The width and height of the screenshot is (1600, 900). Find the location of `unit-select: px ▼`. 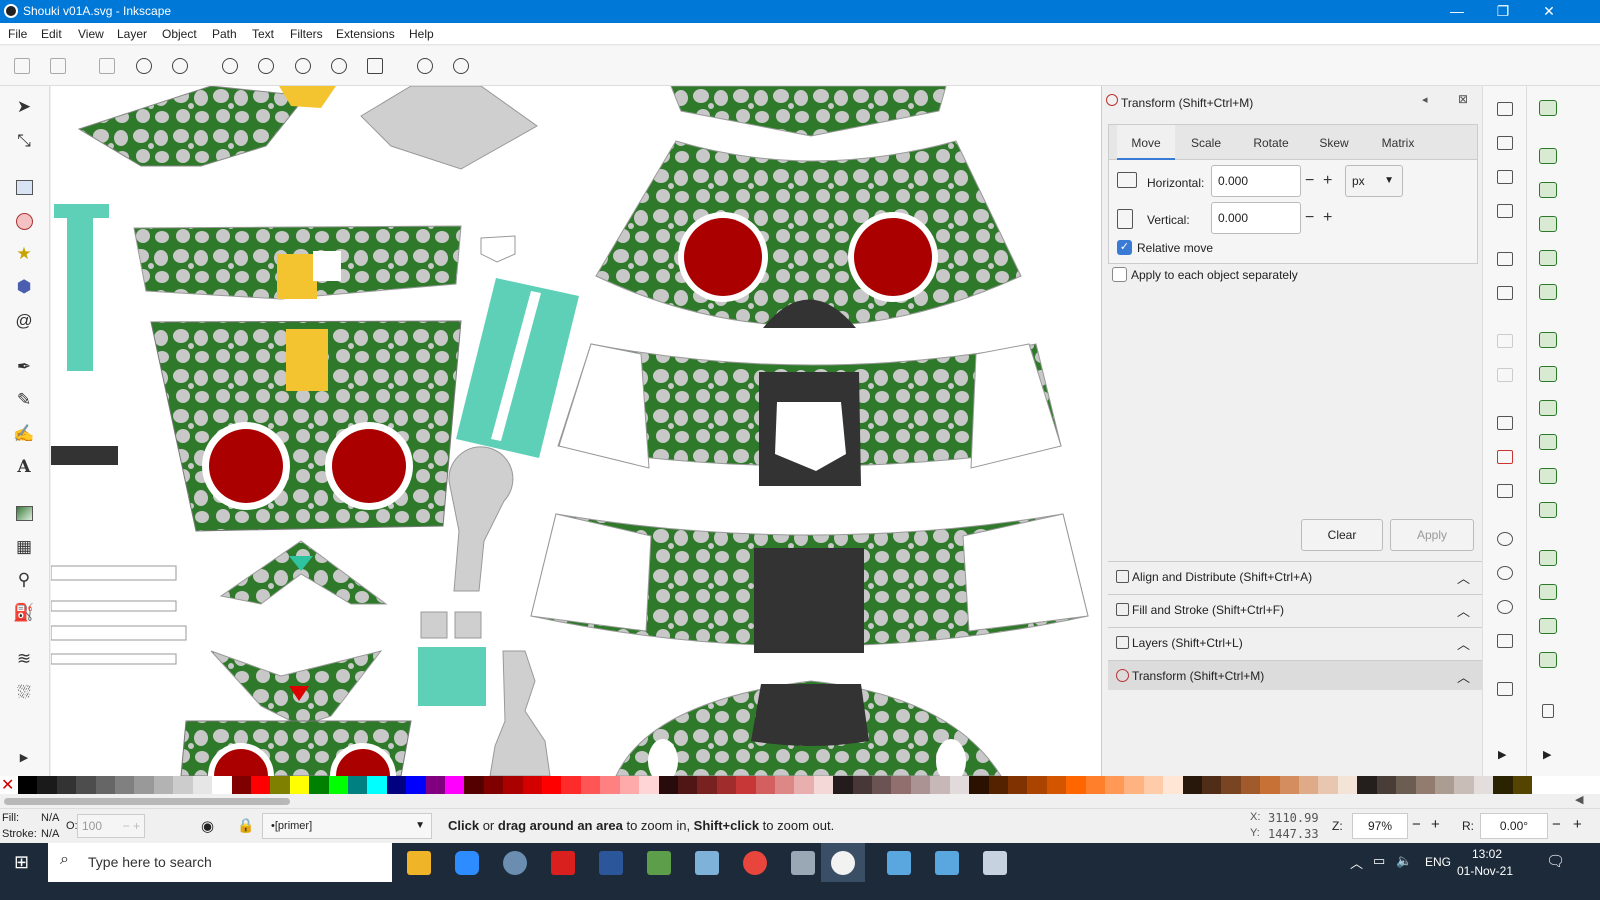

unit-select: px ▼ is located at coordinates (1374, 181).